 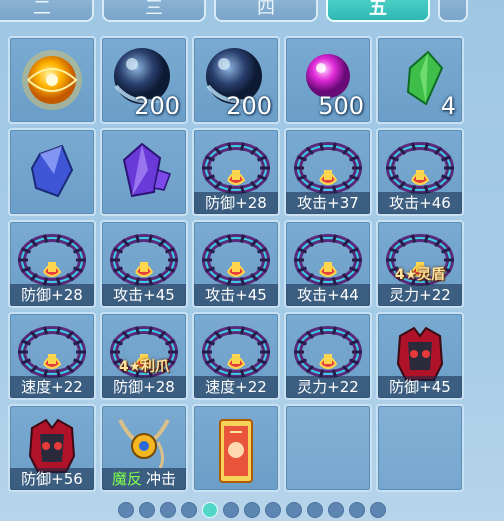 I want to click on item-stat-prefix: 魔反, so click(x=126, y=479).